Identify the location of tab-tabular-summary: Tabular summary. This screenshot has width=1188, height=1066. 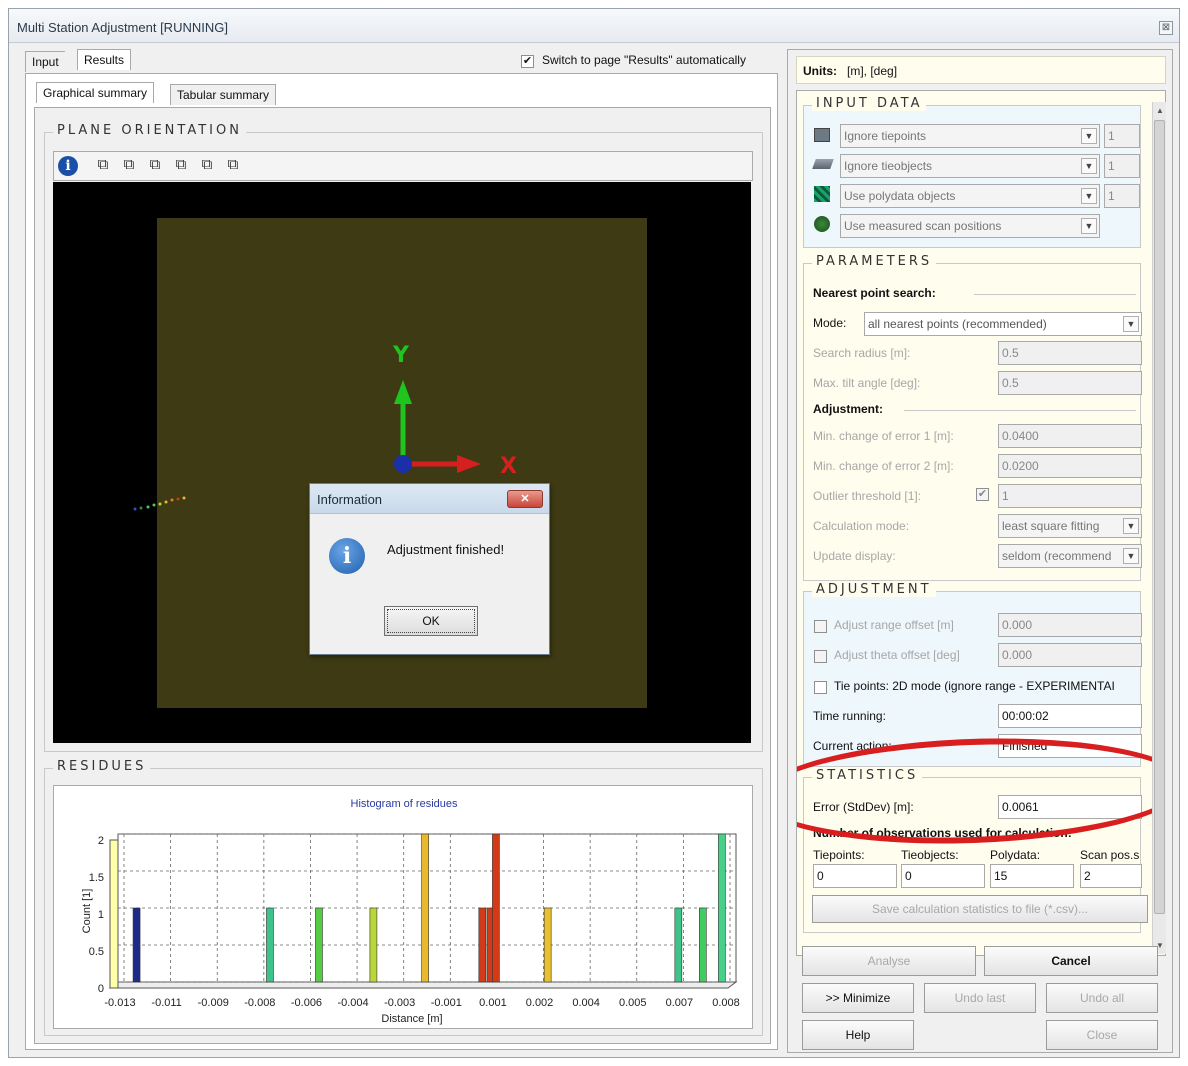
(223, 94).